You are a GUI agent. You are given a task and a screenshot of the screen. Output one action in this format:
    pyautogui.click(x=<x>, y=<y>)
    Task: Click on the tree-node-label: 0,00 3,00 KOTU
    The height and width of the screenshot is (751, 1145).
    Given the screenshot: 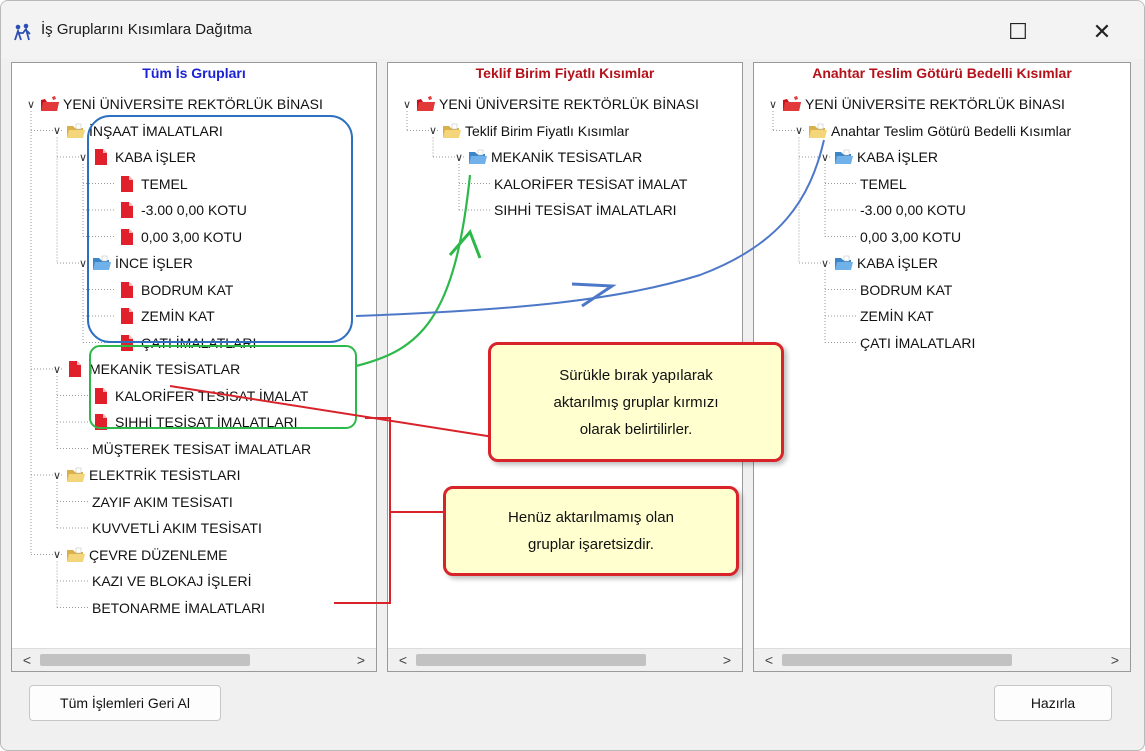 What is the action you would take?
    pyautogui.click(x=911, y=236)
    